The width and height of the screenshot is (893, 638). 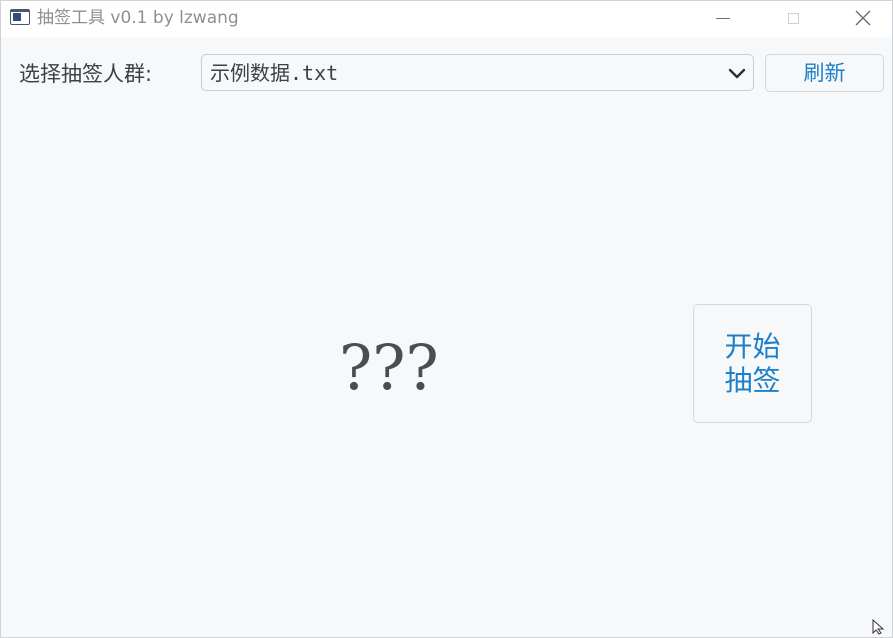 I want to click on maximize-button, so click(x=793, y=18).